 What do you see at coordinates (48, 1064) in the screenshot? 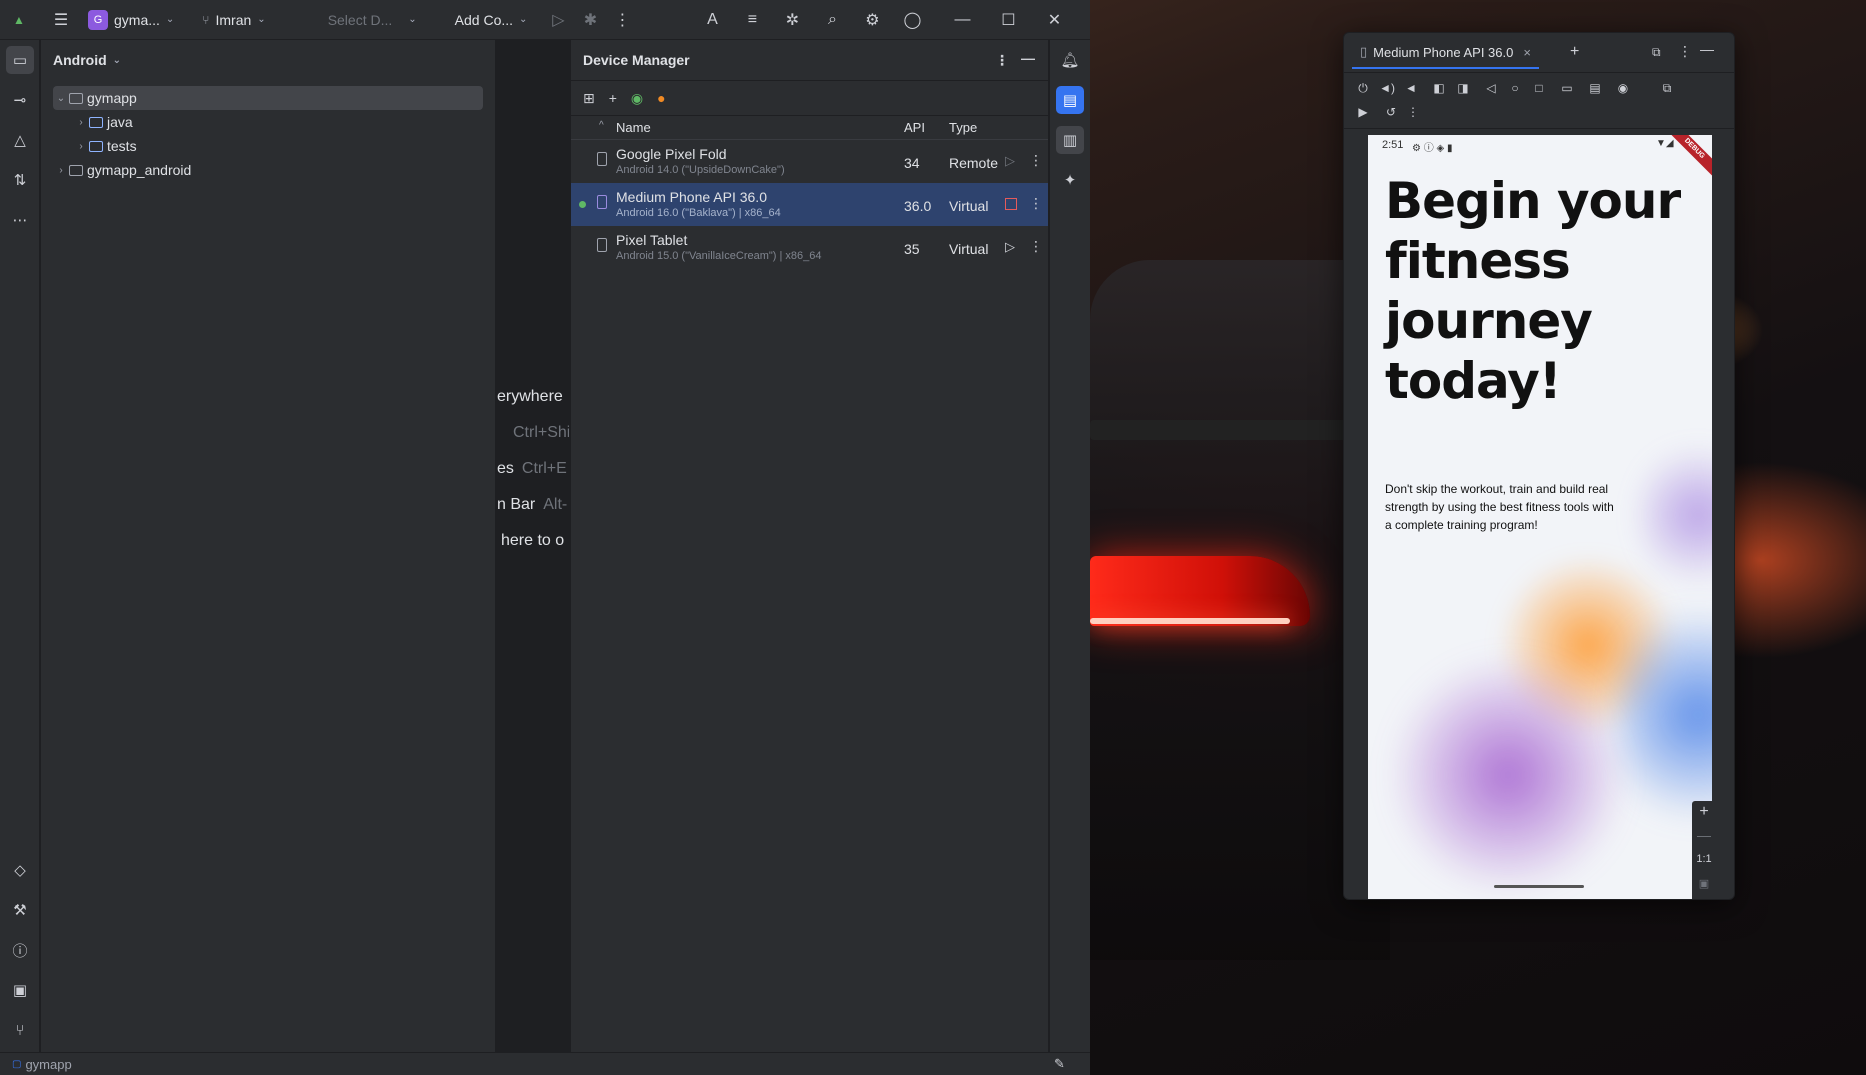
I see `breadcrumb: gymapp` at bounding box center [48, 1064].